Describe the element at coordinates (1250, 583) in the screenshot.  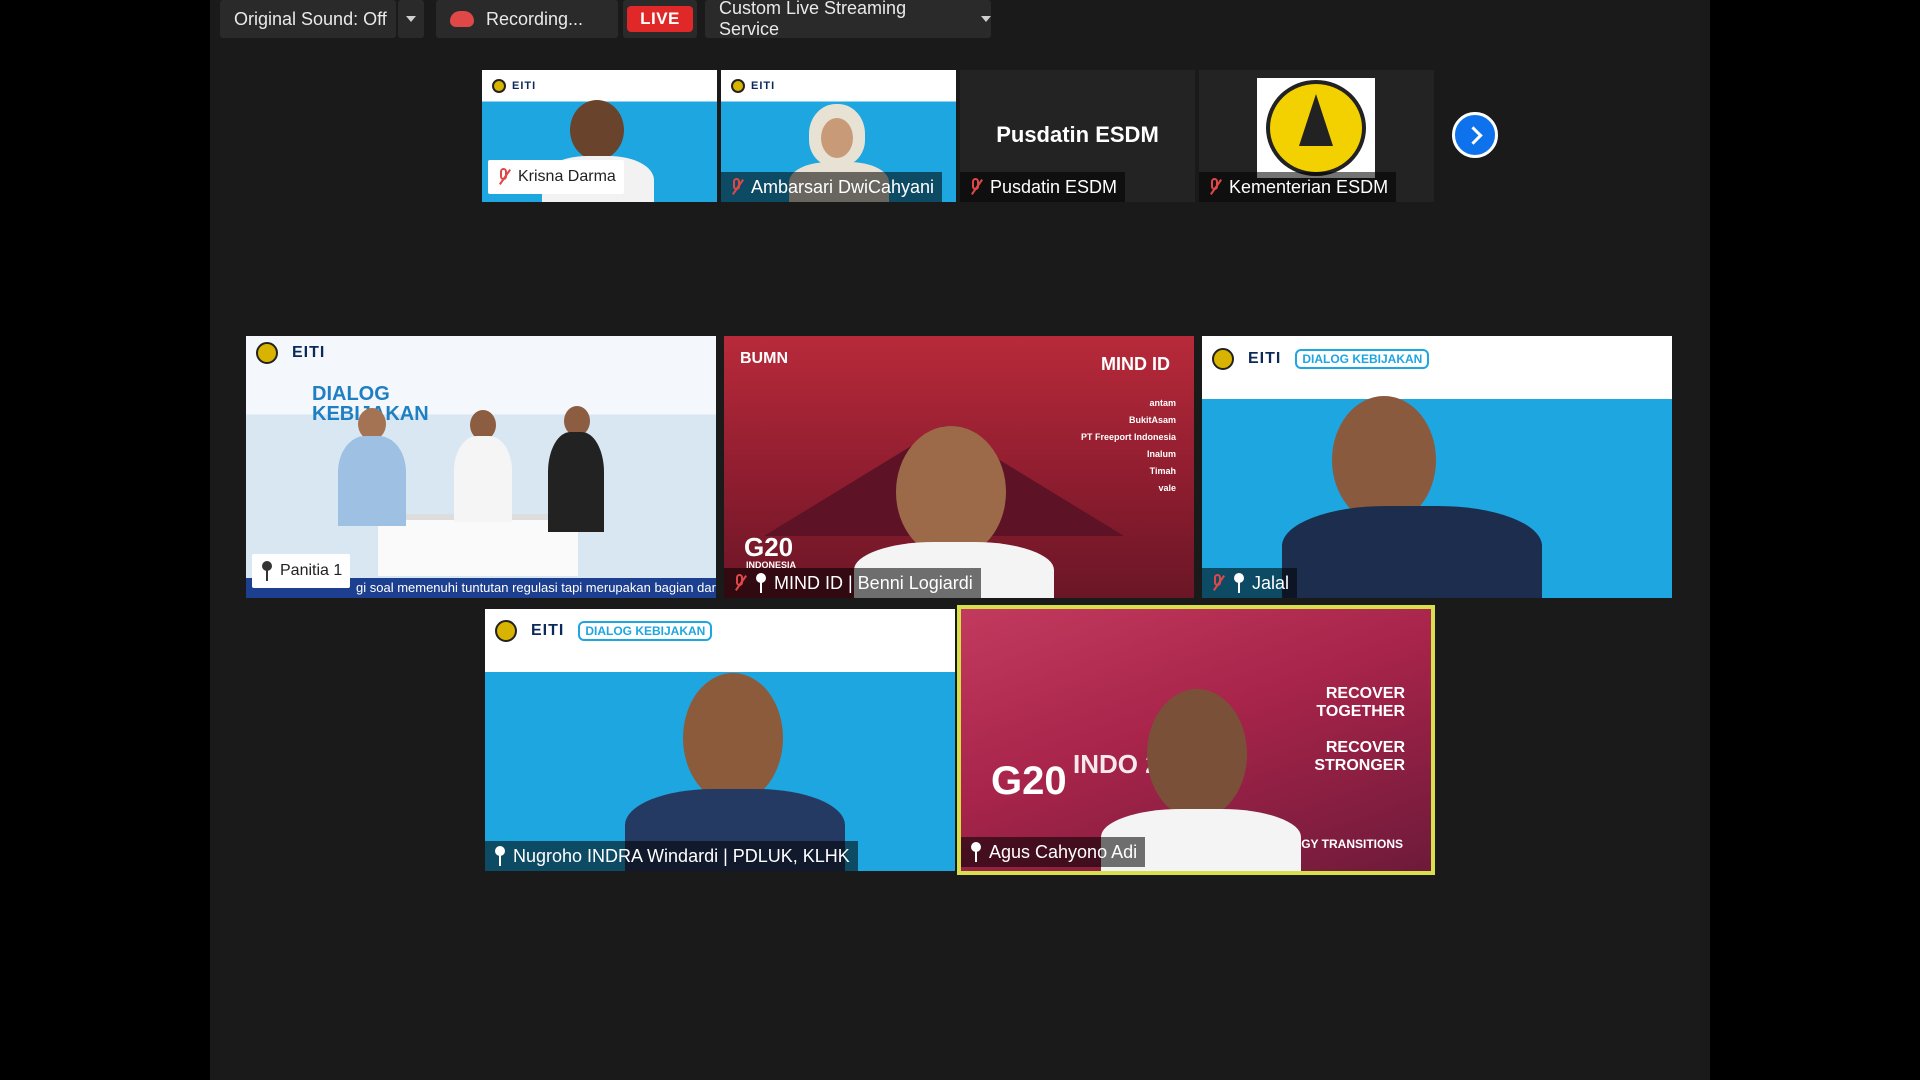
I see `participant-name-tag: Jalal` at that location.